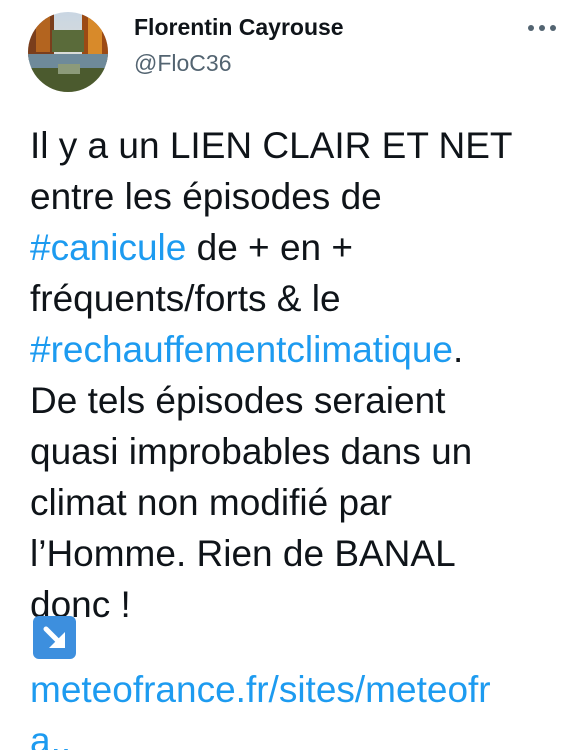  What do you see at coordinates (183, 63) in the screenshot?
I see `author-handle: @FloC36` at bounding box center [183, 63].